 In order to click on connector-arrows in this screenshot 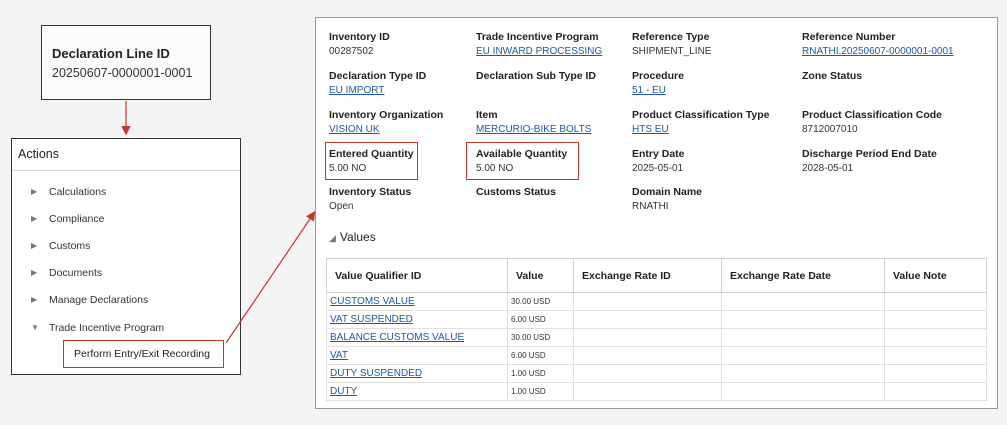, I will do `click(218, 222)`.